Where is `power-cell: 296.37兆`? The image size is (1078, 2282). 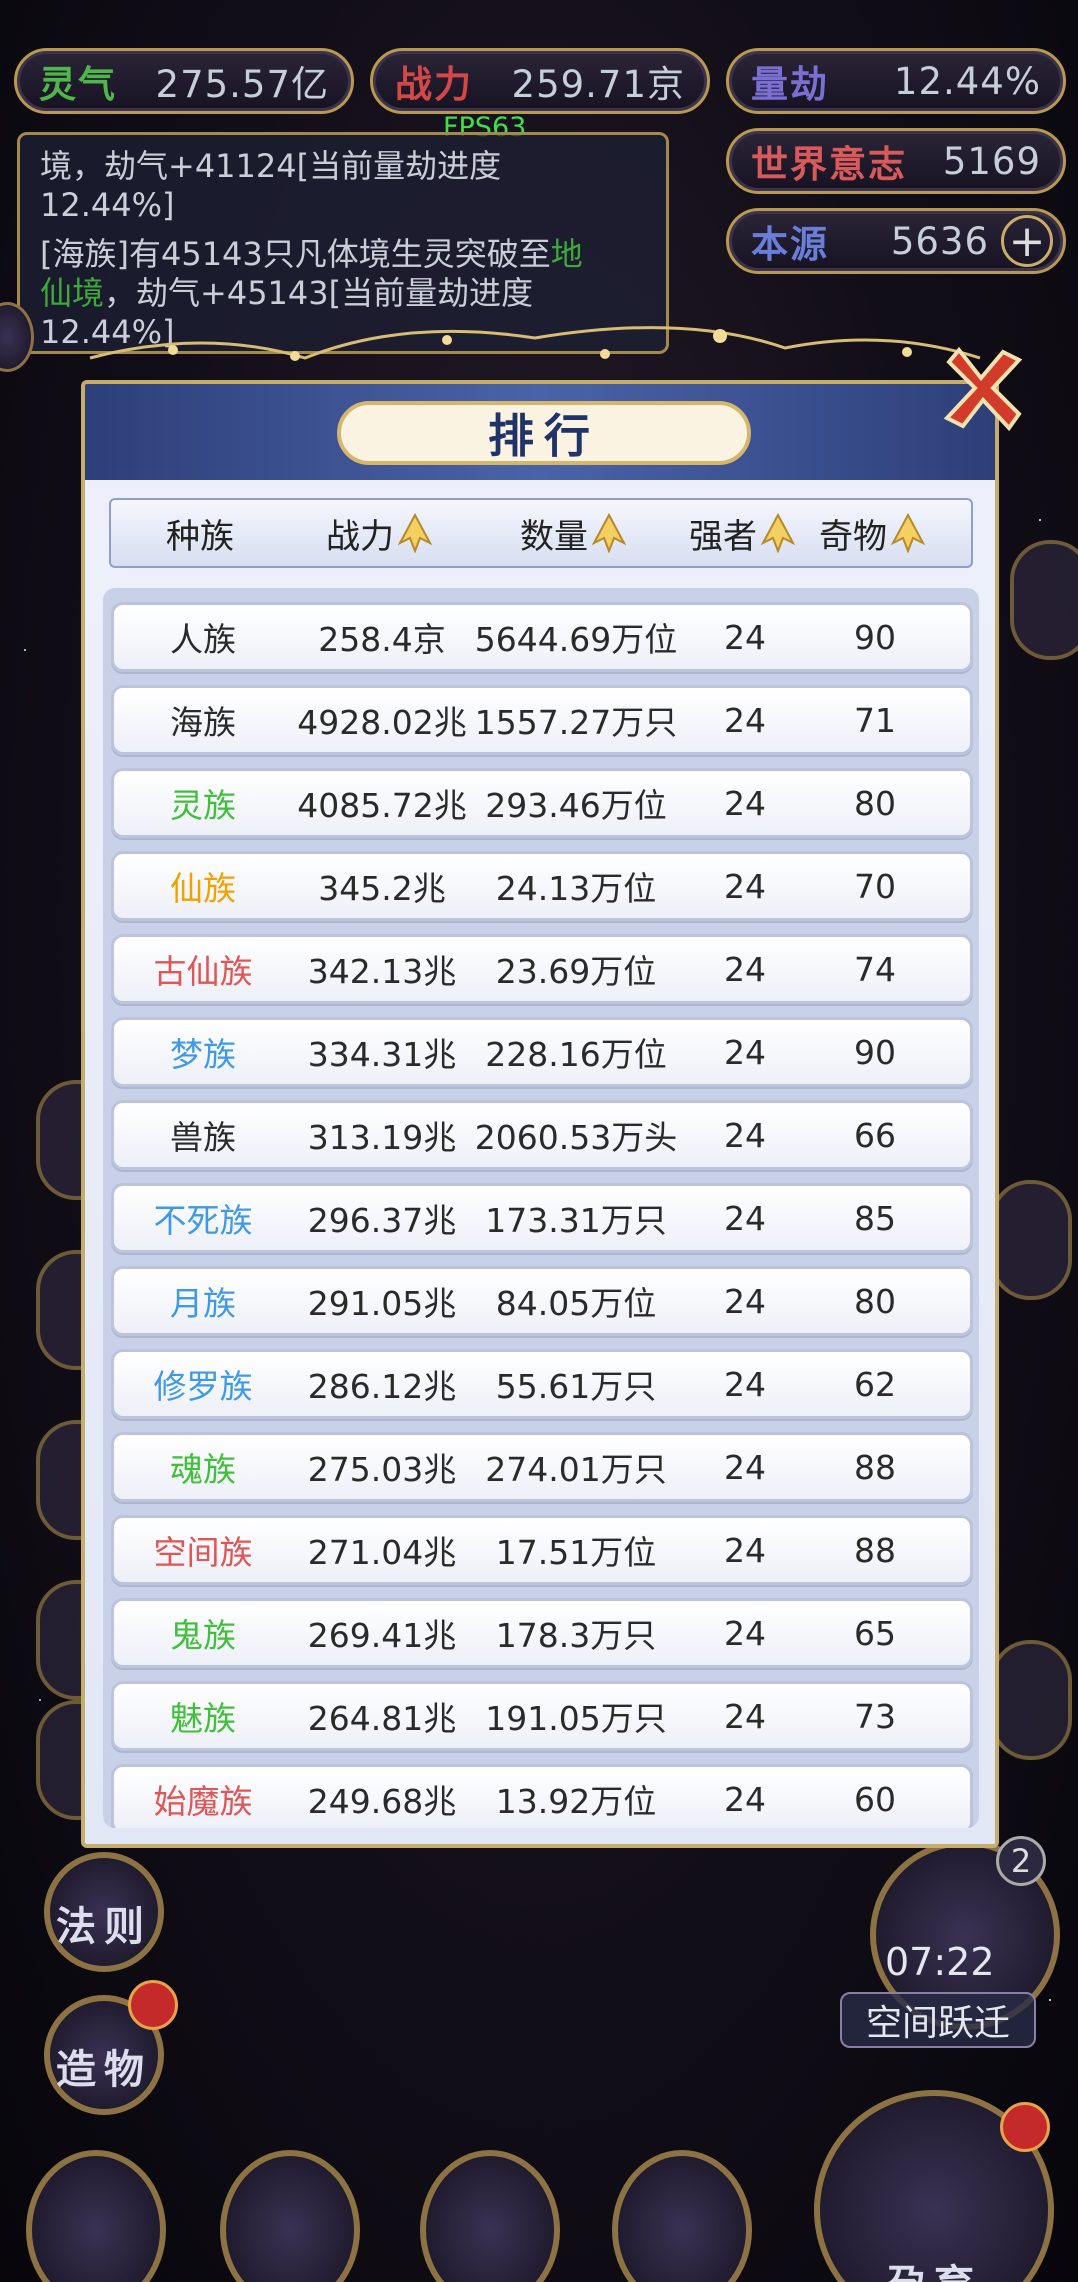 power-cell: 296.37兆 is located at coordinates (382, 1220).